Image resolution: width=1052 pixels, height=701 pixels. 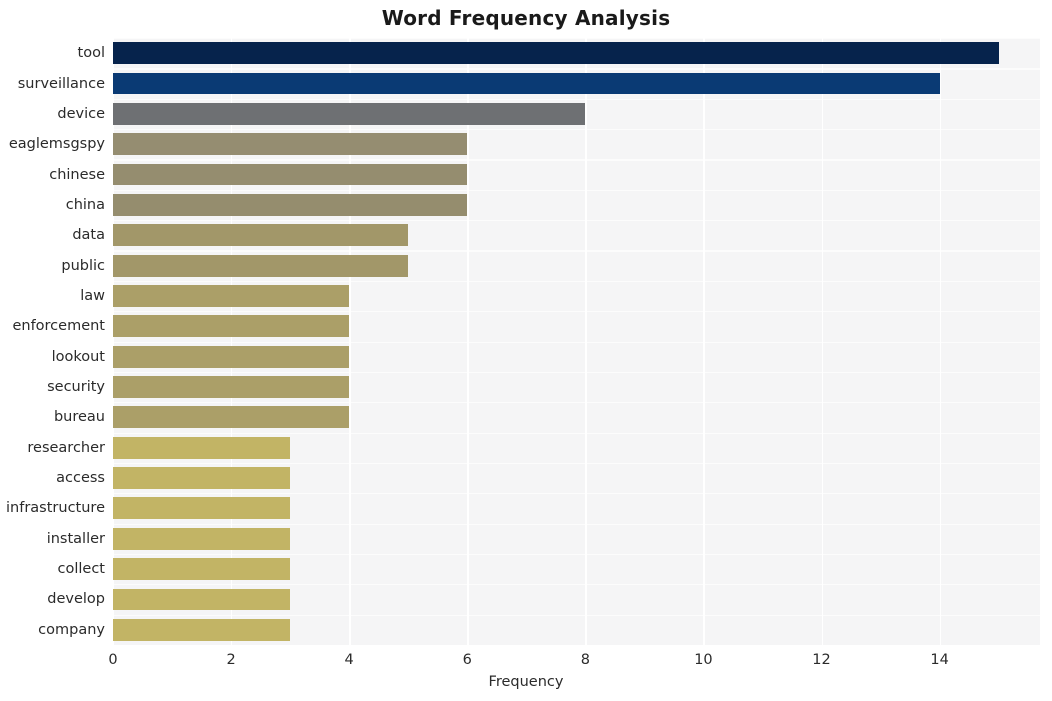 I want to click on bar-researcher, so click(x=202, y=447).